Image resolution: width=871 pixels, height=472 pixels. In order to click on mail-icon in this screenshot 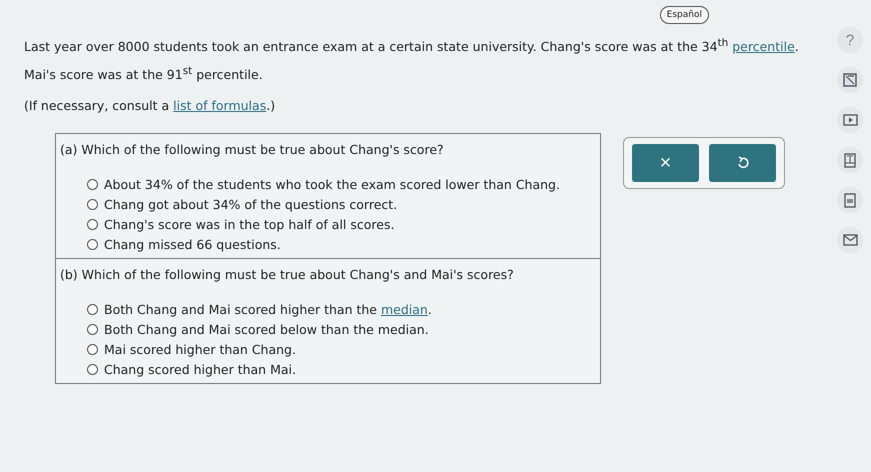, I will do `click(850, 240)`.